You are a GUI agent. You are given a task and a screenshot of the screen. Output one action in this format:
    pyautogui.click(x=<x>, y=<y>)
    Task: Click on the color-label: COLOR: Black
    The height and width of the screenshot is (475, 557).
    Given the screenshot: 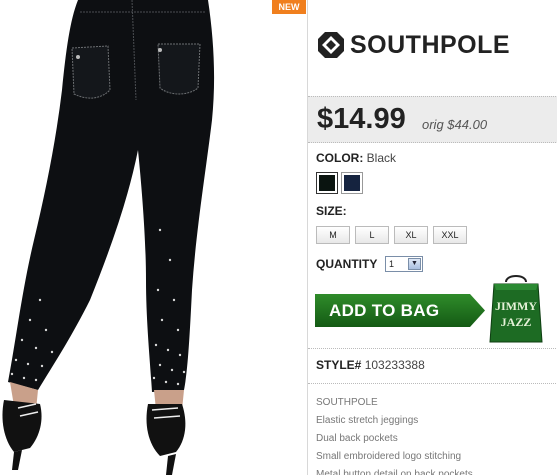 What is the action you would take?
    pyautogui.click(x=356, y=158)
    